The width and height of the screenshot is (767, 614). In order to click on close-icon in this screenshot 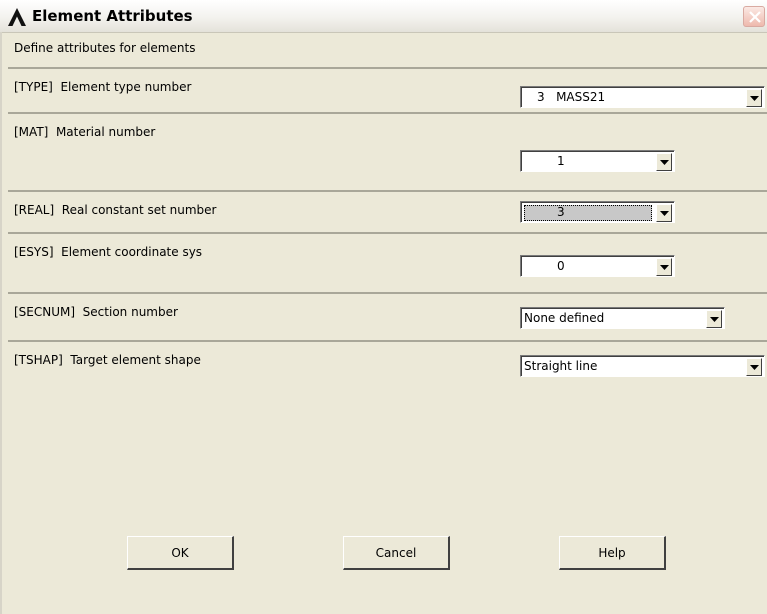, I will do `click(755, 17)`.